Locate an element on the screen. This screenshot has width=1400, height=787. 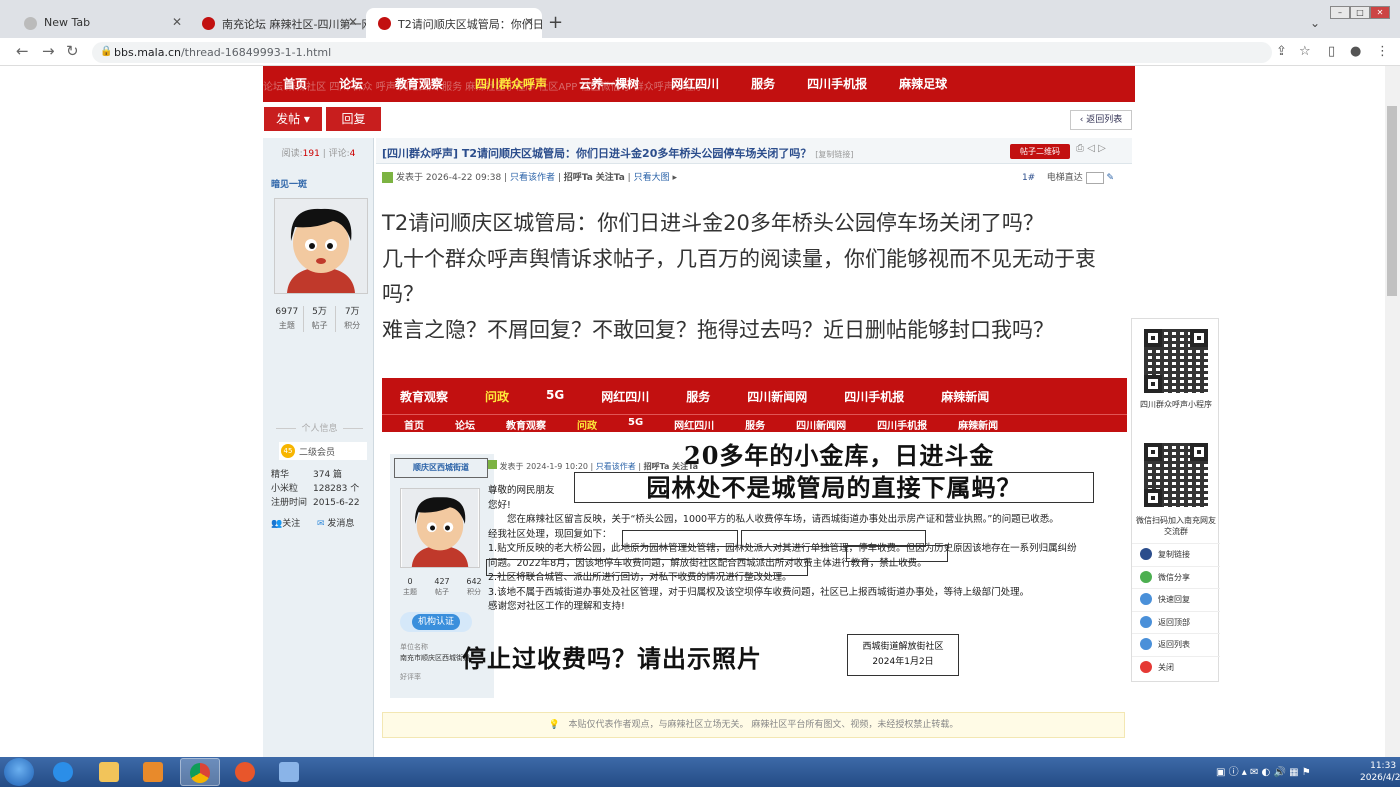
right-panel-item: 复制链接 is located at coordinates (1176, 554).